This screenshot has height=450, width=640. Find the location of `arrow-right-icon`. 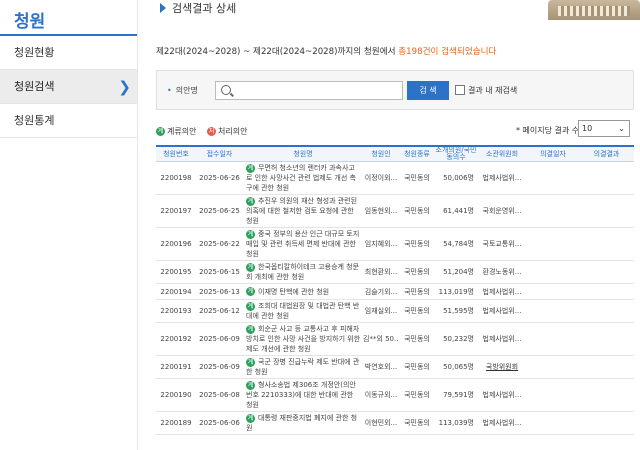

arrow-right-icon is located at coordinates (163, 8).